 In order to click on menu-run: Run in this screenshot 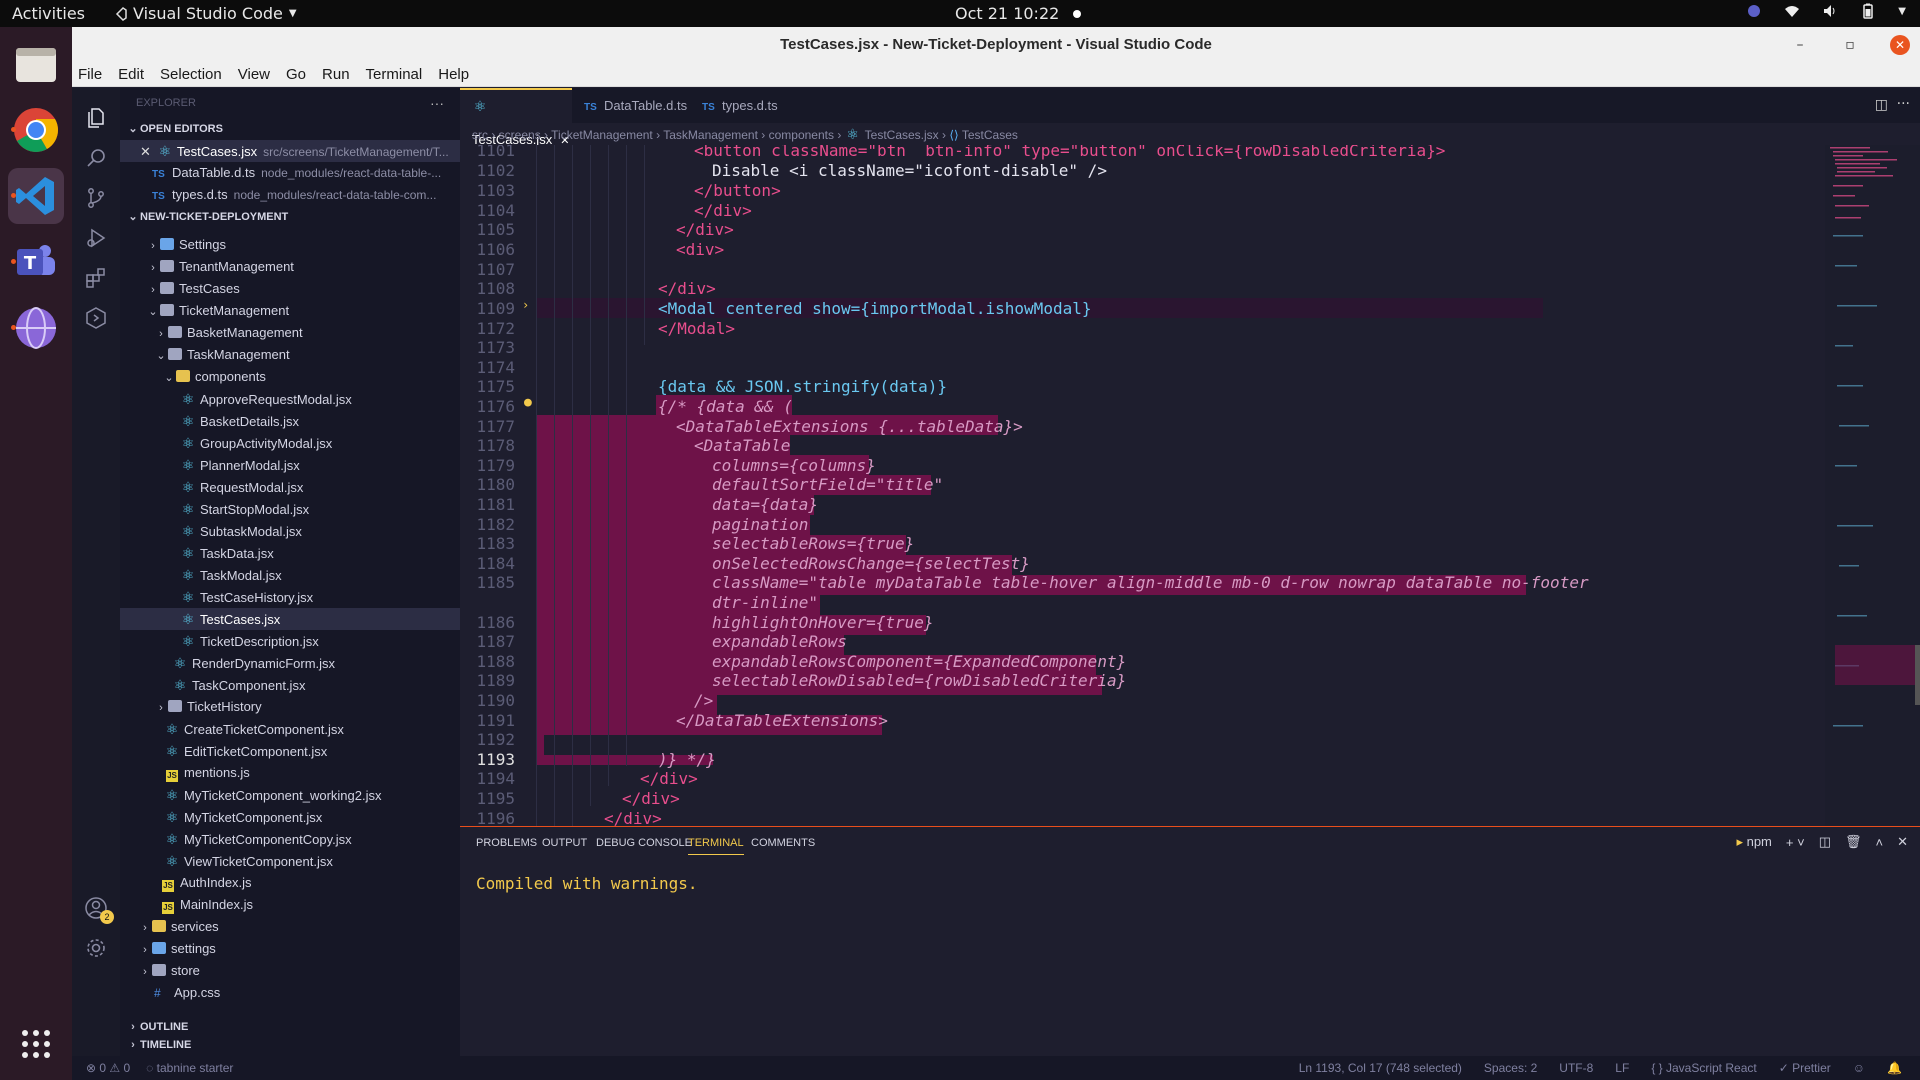, I will do `click(336, 74)`.